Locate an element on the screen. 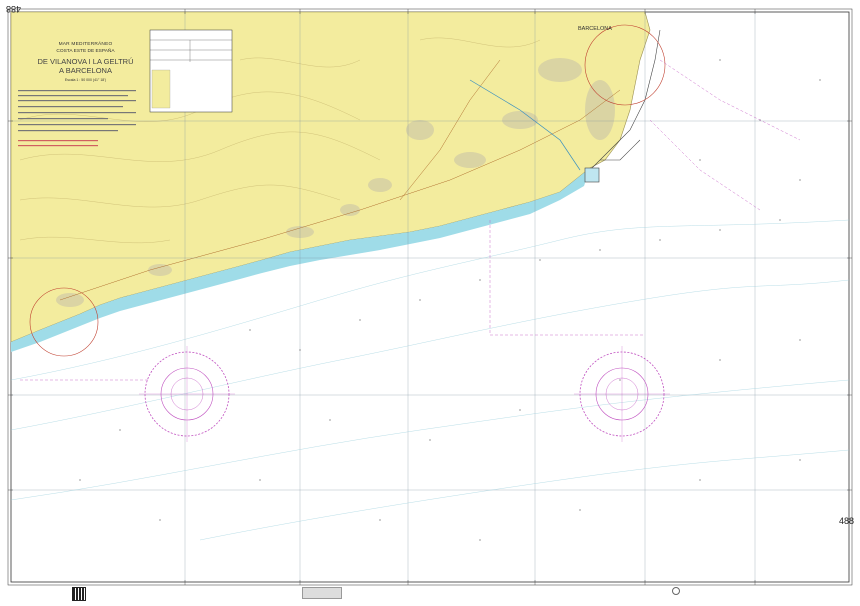 The width and height of the screenshot is (860, 606). publisher-logo-icon is located at coordinates (322, 593).